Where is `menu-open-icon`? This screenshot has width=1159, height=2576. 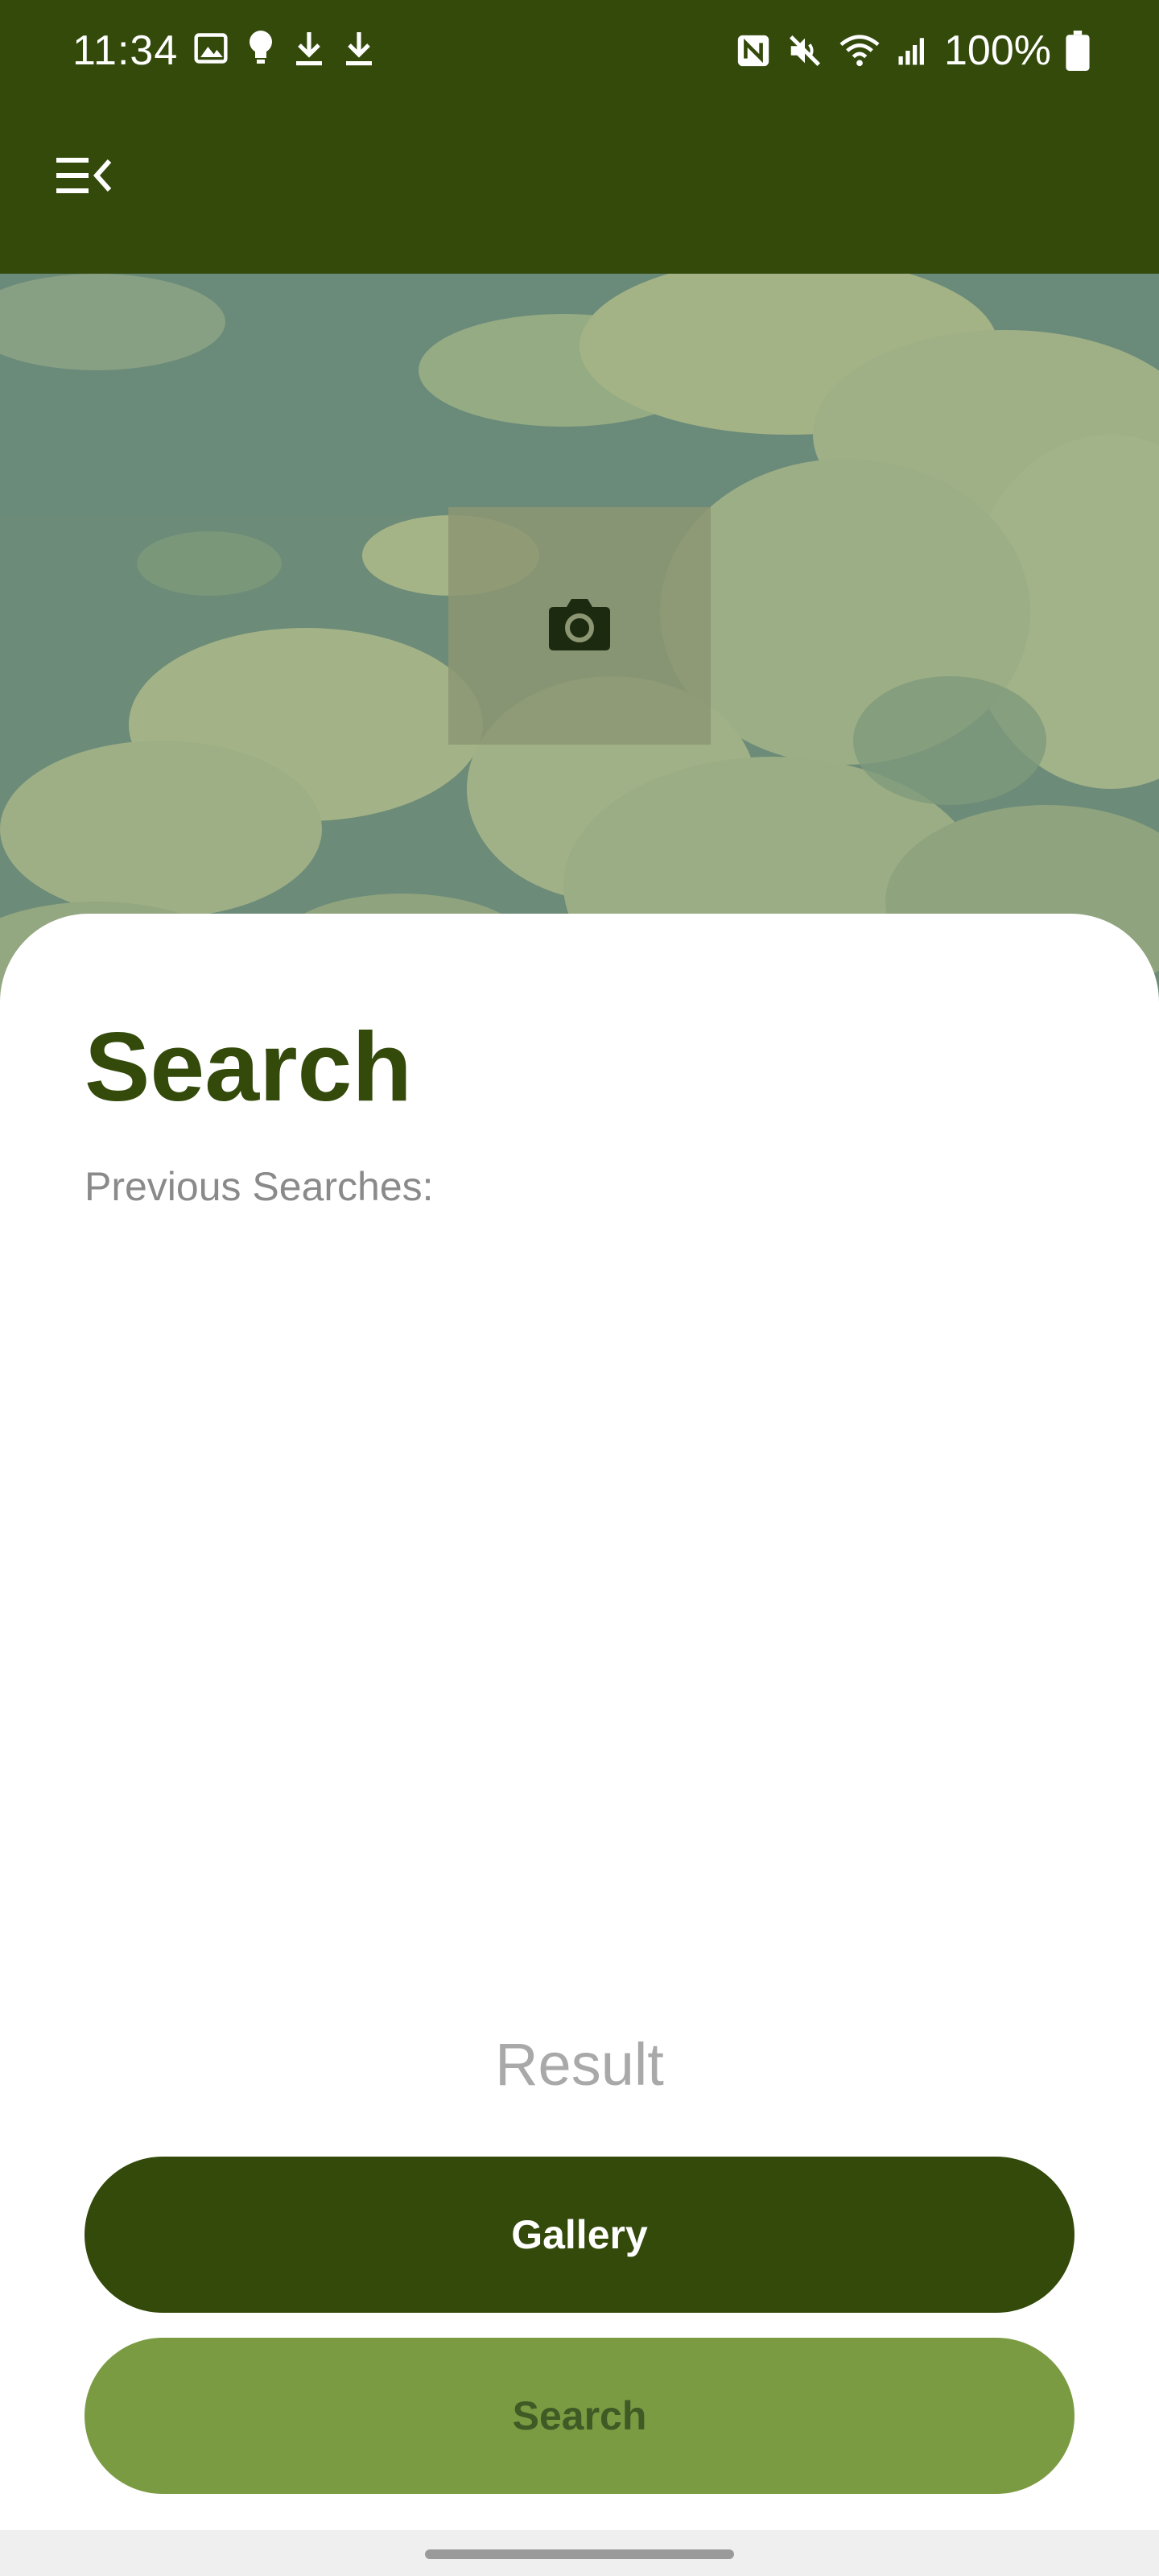 menu-open-icon is located at coordinates (84, 177).